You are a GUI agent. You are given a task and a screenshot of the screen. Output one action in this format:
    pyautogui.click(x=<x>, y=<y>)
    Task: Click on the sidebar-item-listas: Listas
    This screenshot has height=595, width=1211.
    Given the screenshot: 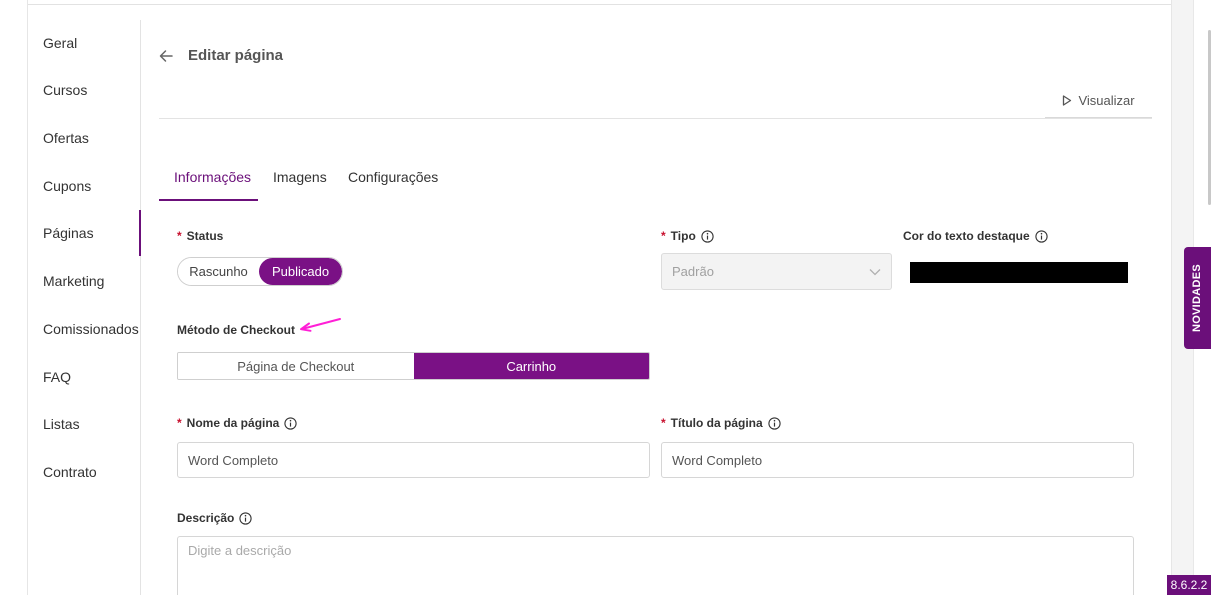 What is the action you would take?
    pyautogui.click(x=61, y=424)
    